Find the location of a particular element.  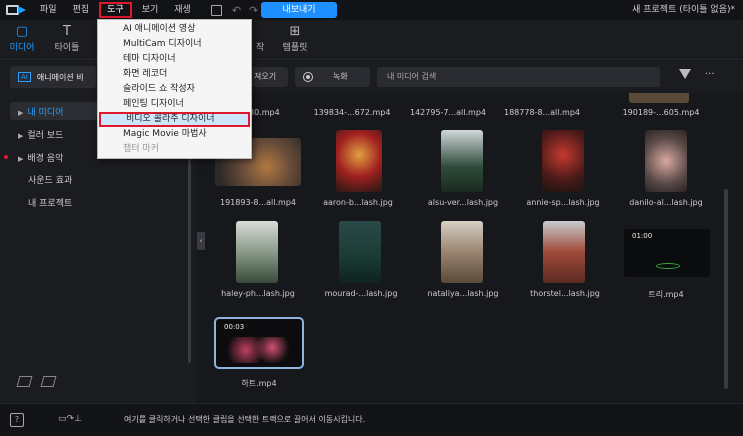

media-caption: 하트.mp4 is located at coordinates (259, 383).